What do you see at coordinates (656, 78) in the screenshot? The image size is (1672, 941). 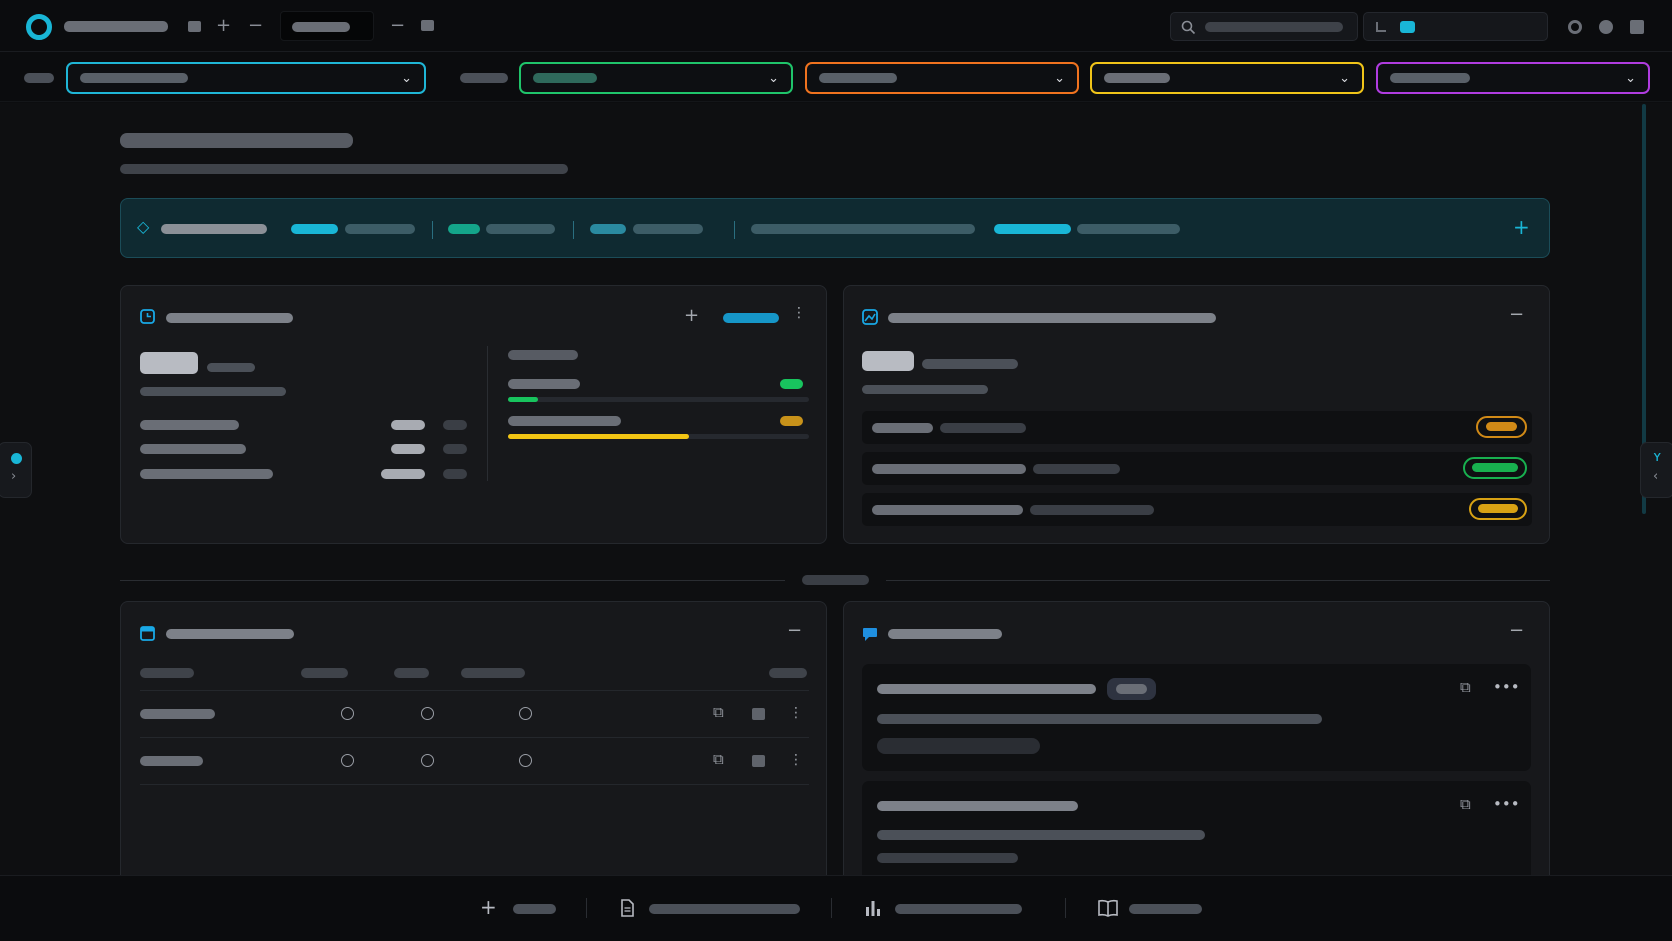 I see `filter-select-2: ⌄` at bounding box center [656, 78].